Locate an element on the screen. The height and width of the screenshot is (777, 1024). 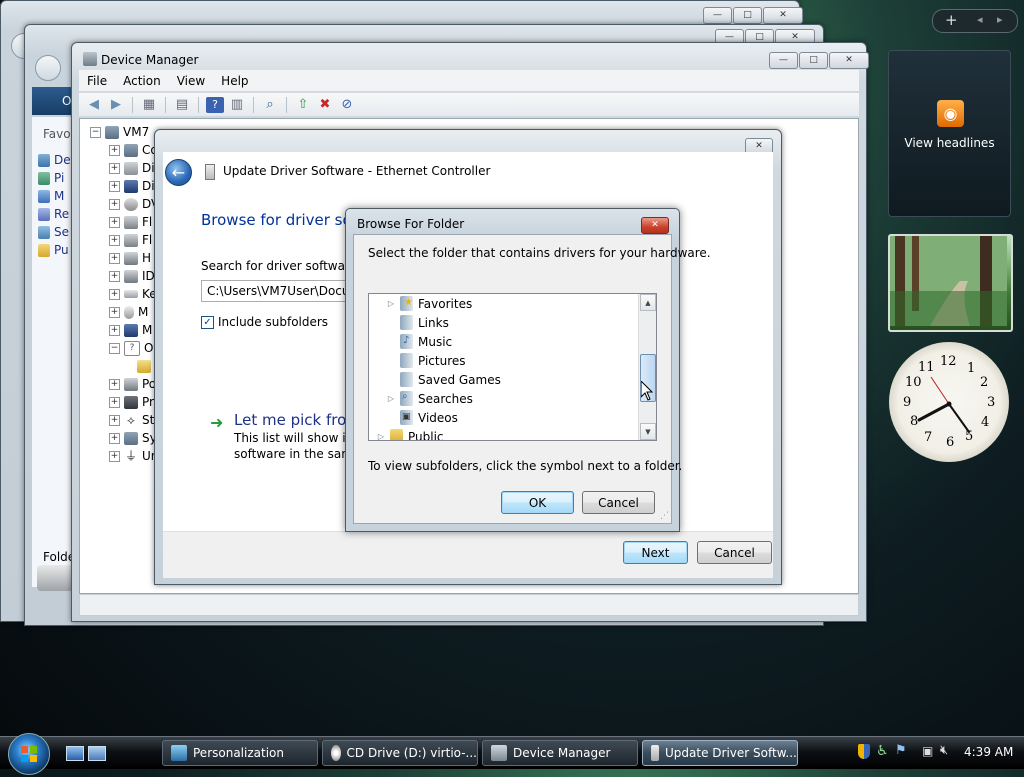
back-arrow-icon: ◀ is located at coordinates (94, 105).